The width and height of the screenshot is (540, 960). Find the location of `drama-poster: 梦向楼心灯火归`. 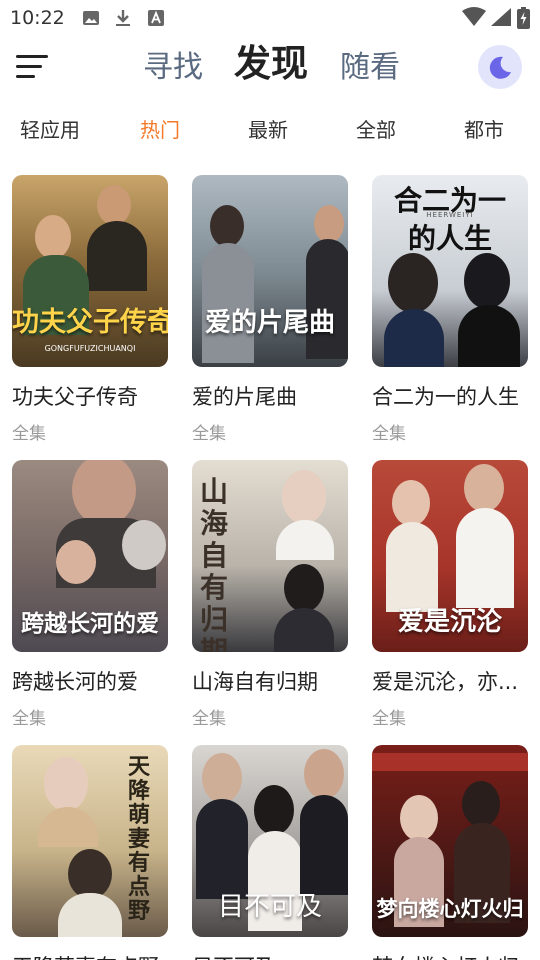

drama-poster: 梦向楼心灯火归 is located at coordinates (450, 841).